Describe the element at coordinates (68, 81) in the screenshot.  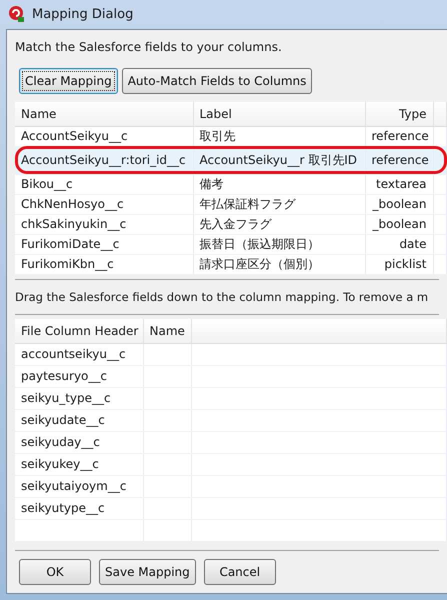
I see `toolbar-button: Clear Mapping` at that location.